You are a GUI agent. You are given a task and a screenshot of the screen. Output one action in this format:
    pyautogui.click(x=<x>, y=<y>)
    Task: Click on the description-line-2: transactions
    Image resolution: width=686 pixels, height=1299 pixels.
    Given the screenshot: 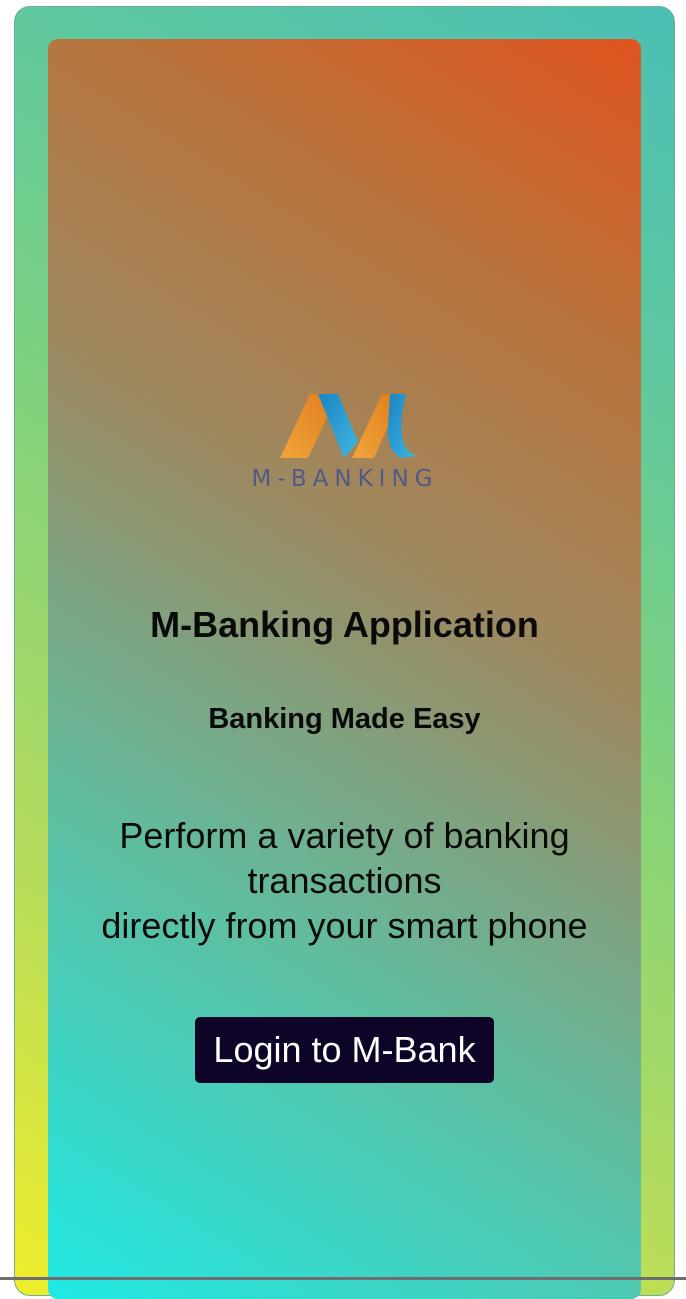 What is the action you would take?
    pyautogui.click(x=344, y=880)
    